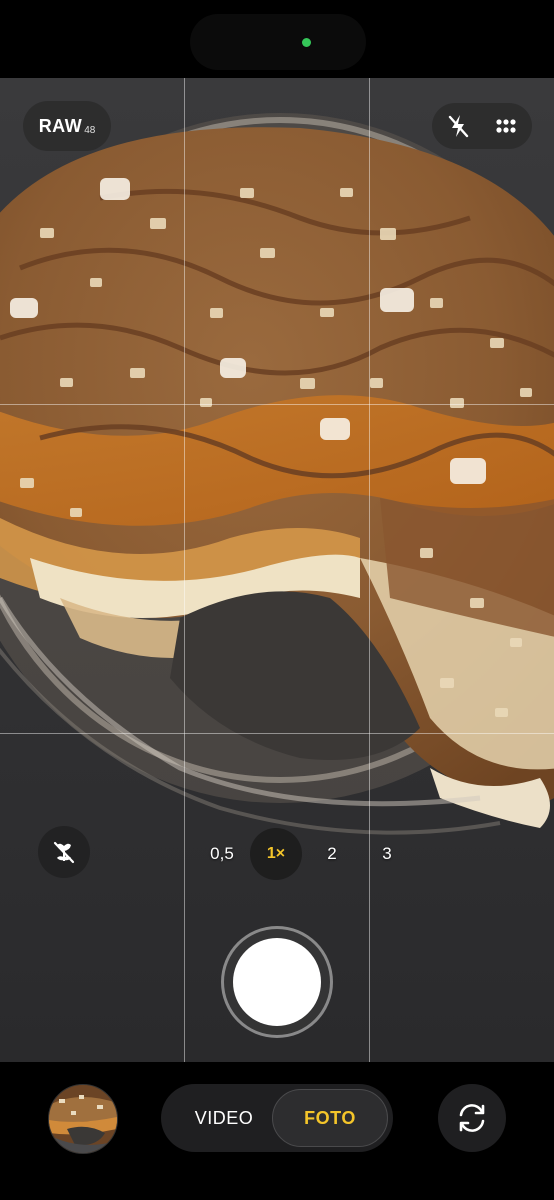 The height and width of the screenshot is (1200, 554). I want to click on status-bar, so click(277, 39).